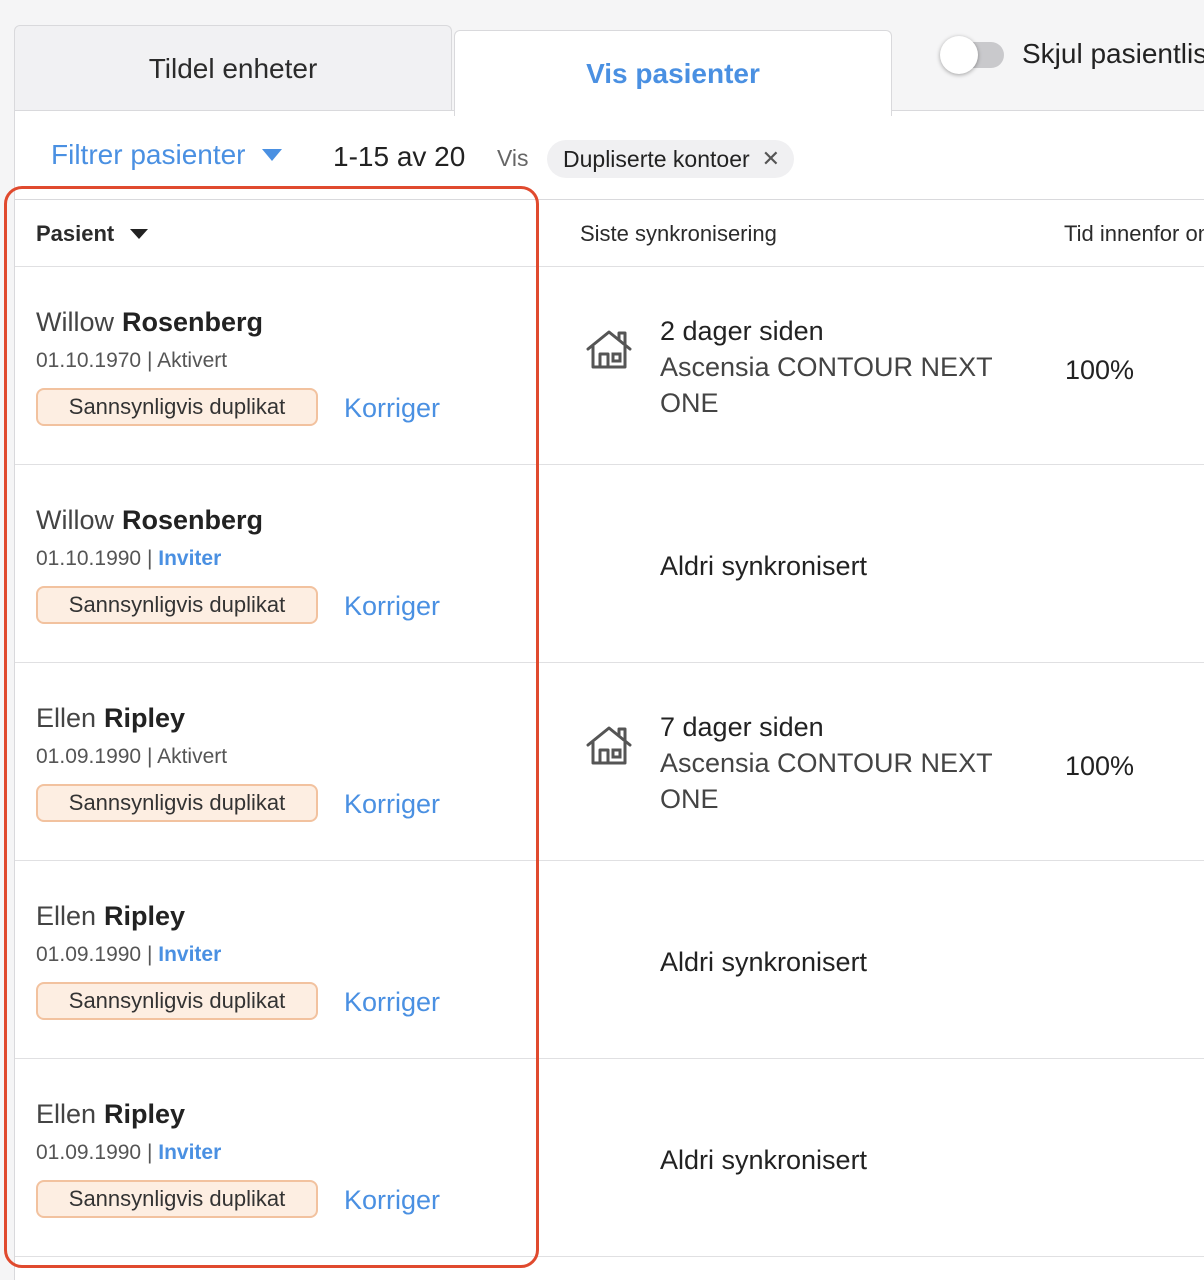  Describe the element at coordinates (1113, 53) in the screenshot. I see `hide-patient-list-label: Skjul pasientliste` at that location.